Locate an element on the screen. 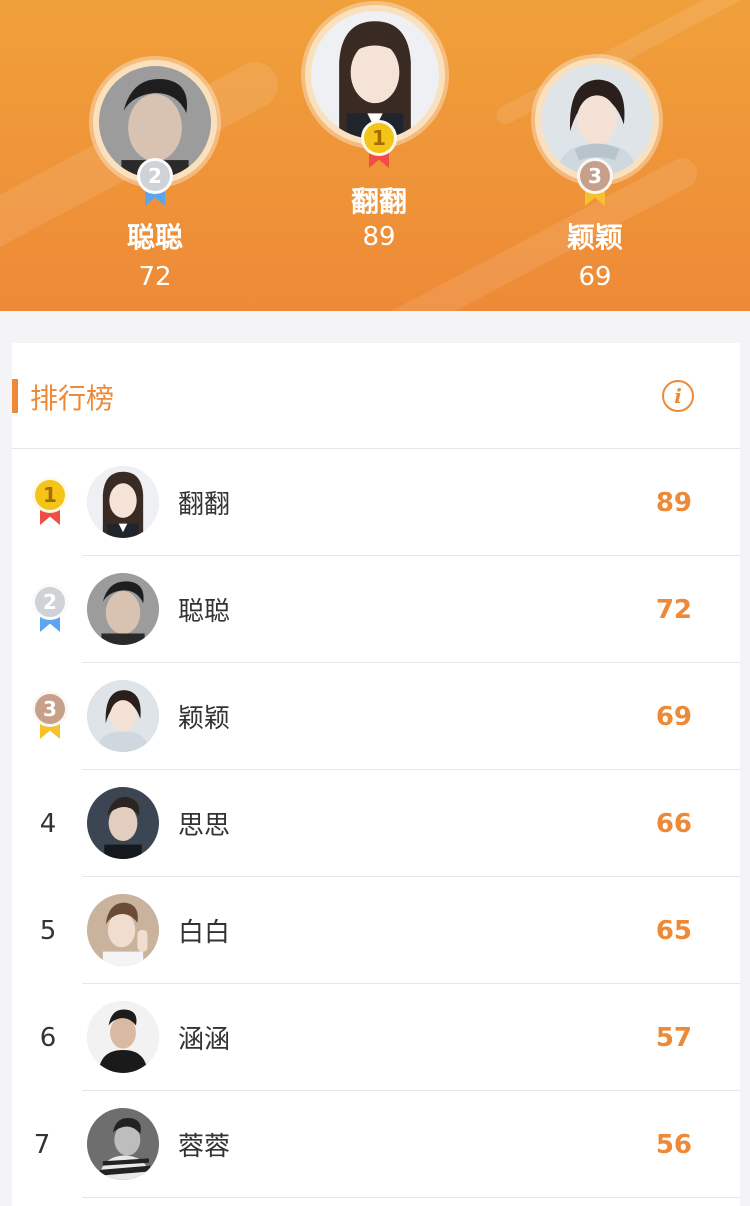  leaderboard-title: 排行榜 is located at coordinates (72, 398).